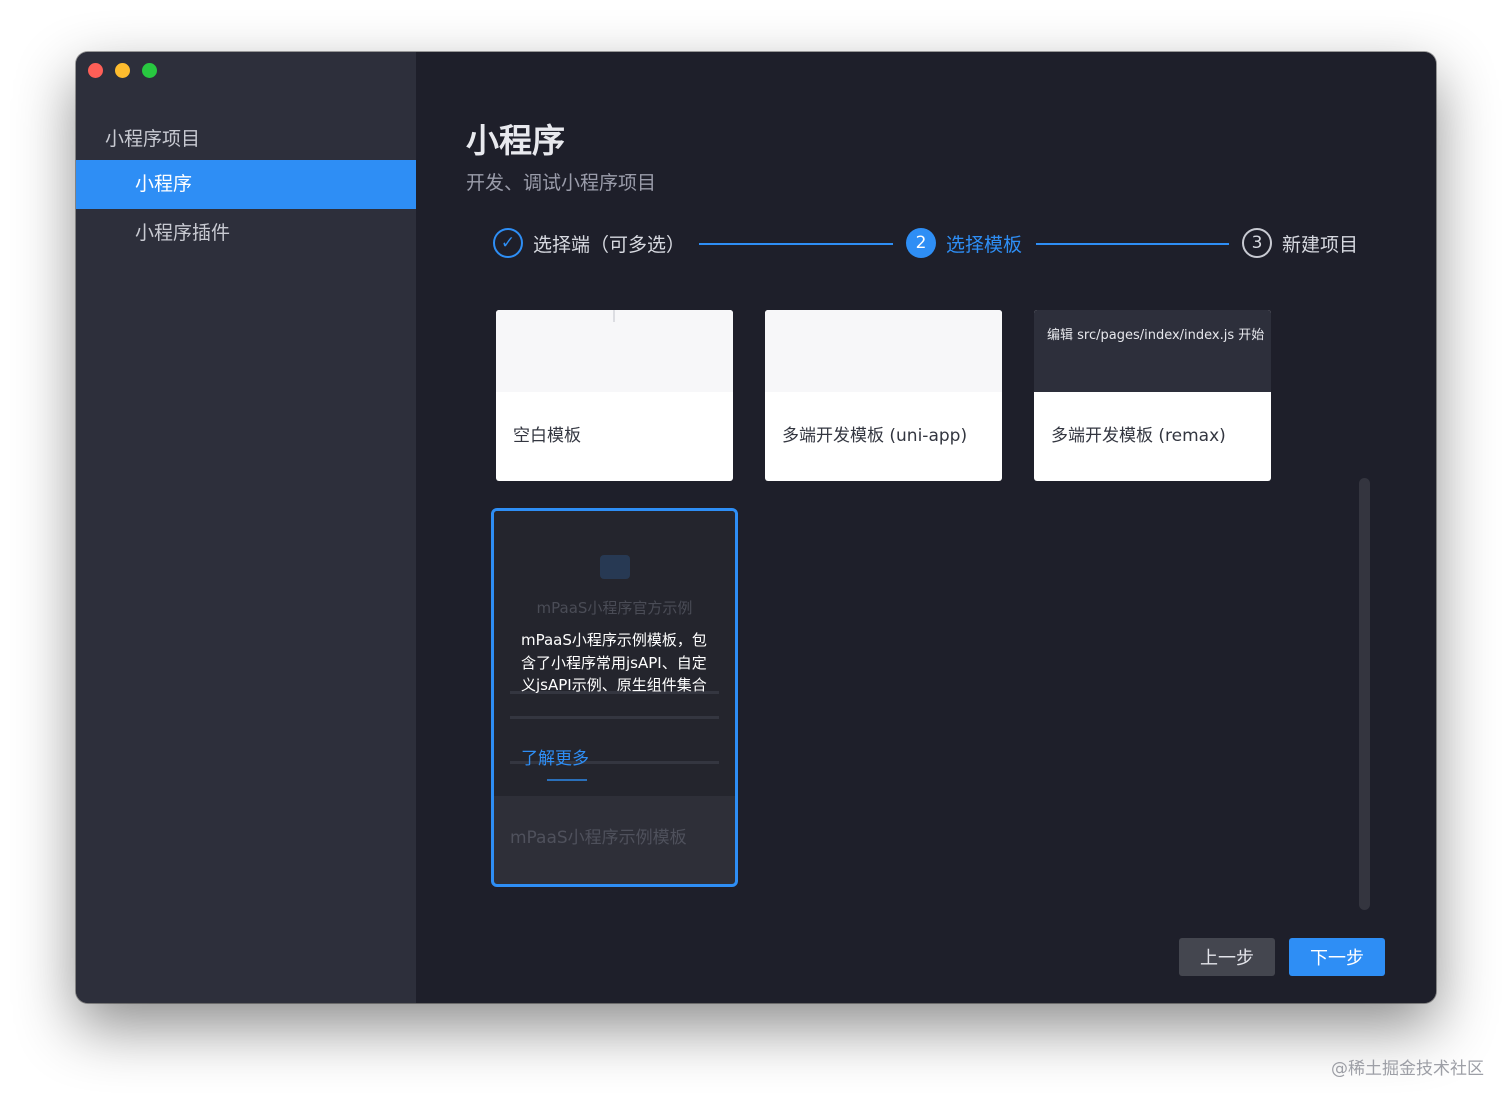 Image resolution: width=1512 pixels, height=1104 pixels. What do you see at coordinates (614, 395) in the screenshot?
I see `template-card-blank: 空白模板` at bounding box center [614, 395].